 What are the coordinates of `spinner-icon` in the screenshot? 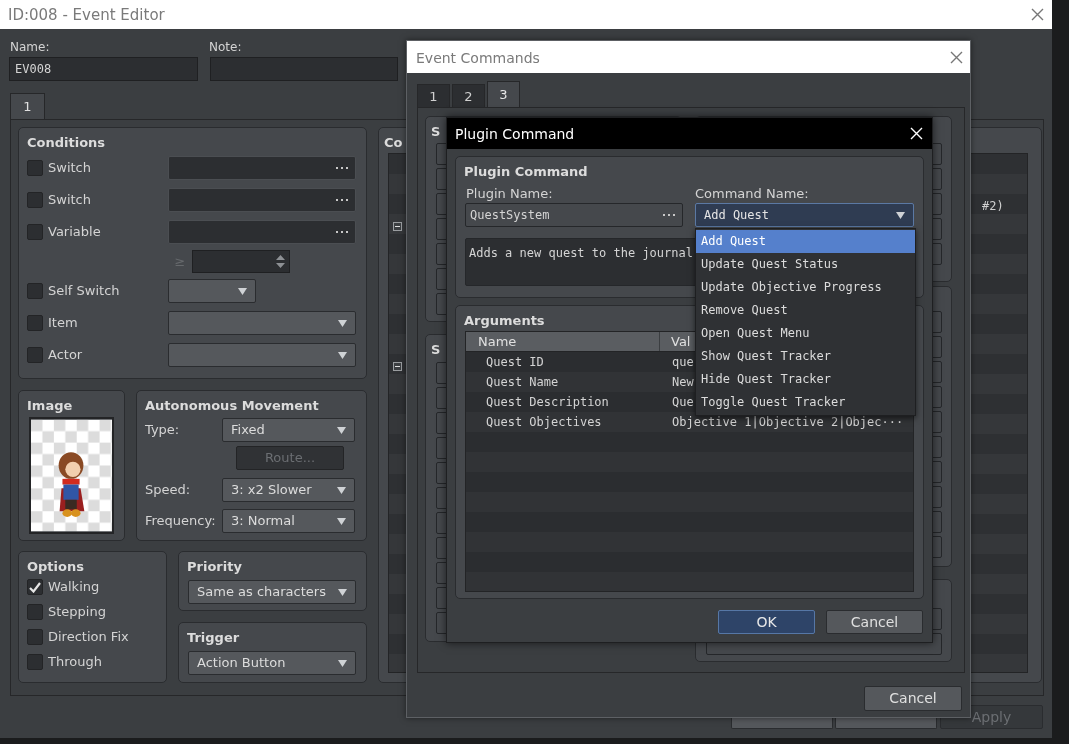 It's located at (280, 261).